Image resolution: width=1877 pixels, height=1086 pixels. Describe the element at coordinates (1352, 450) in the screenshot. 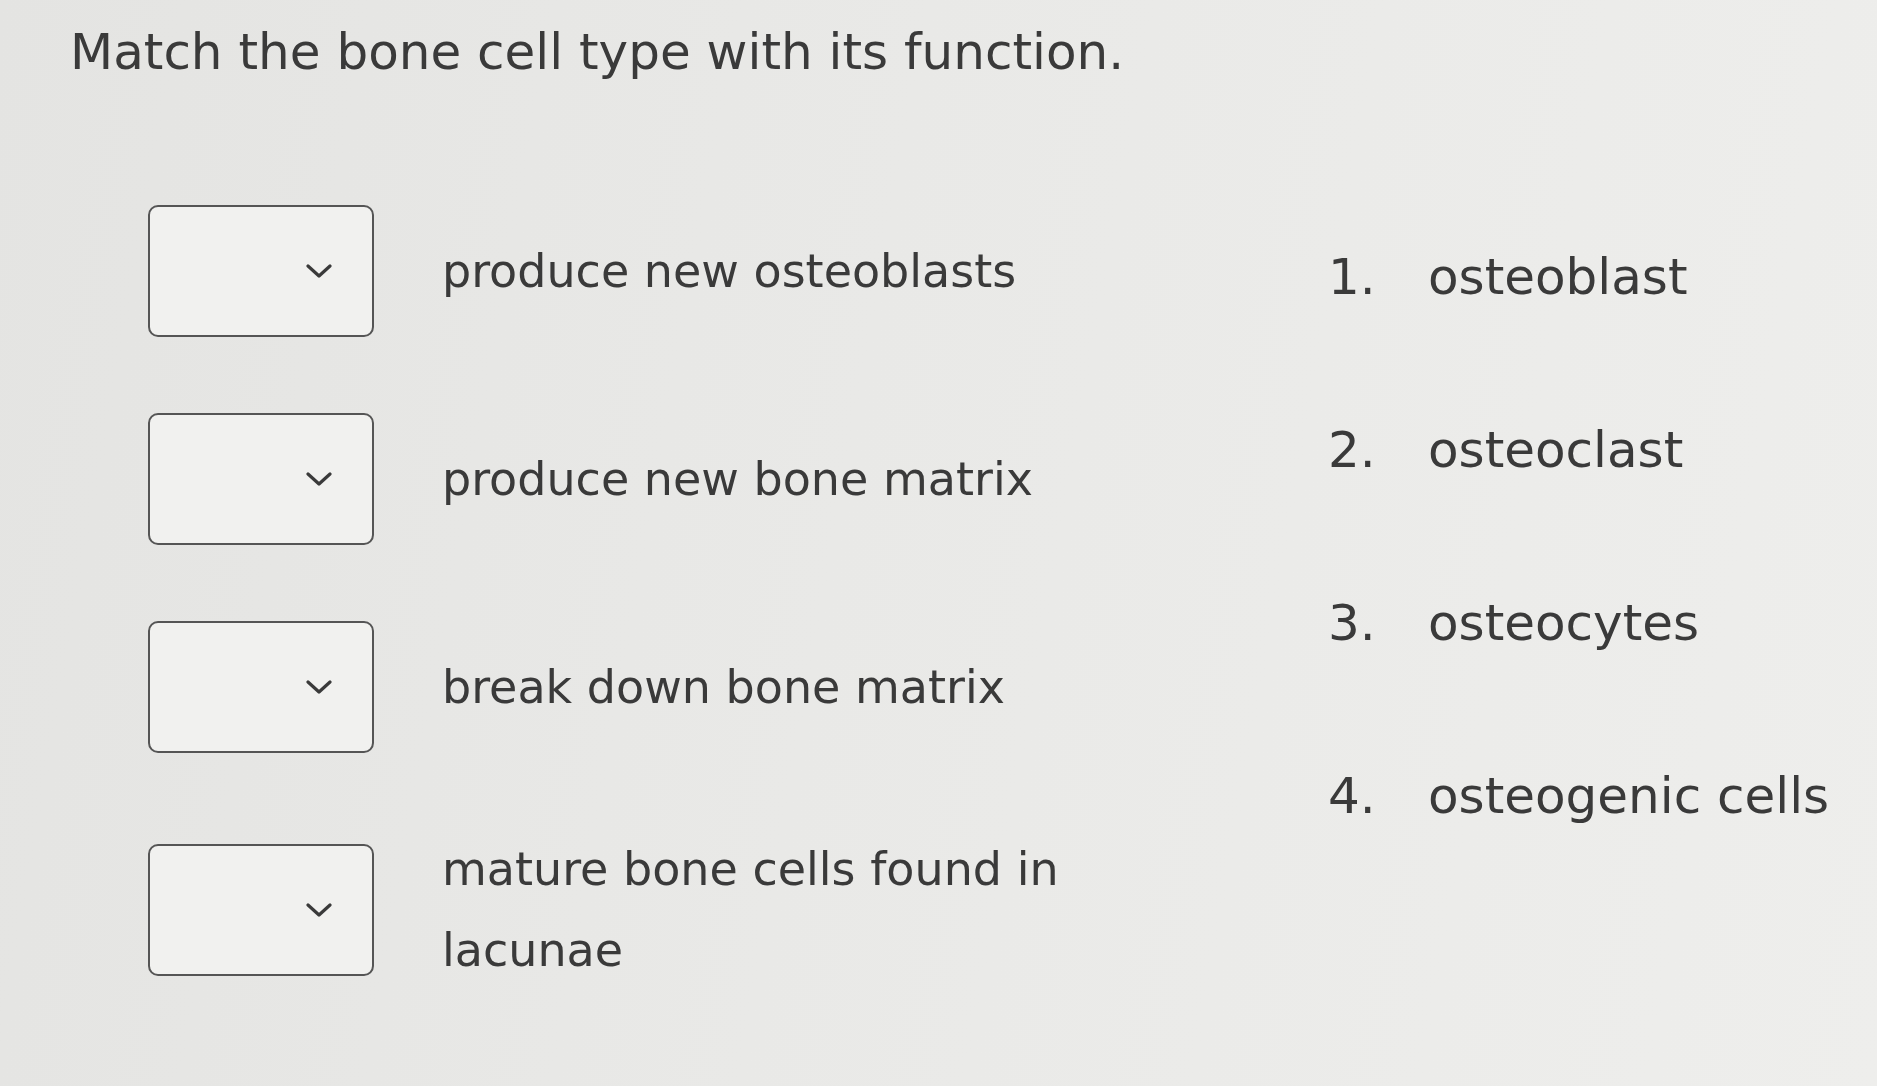

I see `list-number: 2.` at that location.